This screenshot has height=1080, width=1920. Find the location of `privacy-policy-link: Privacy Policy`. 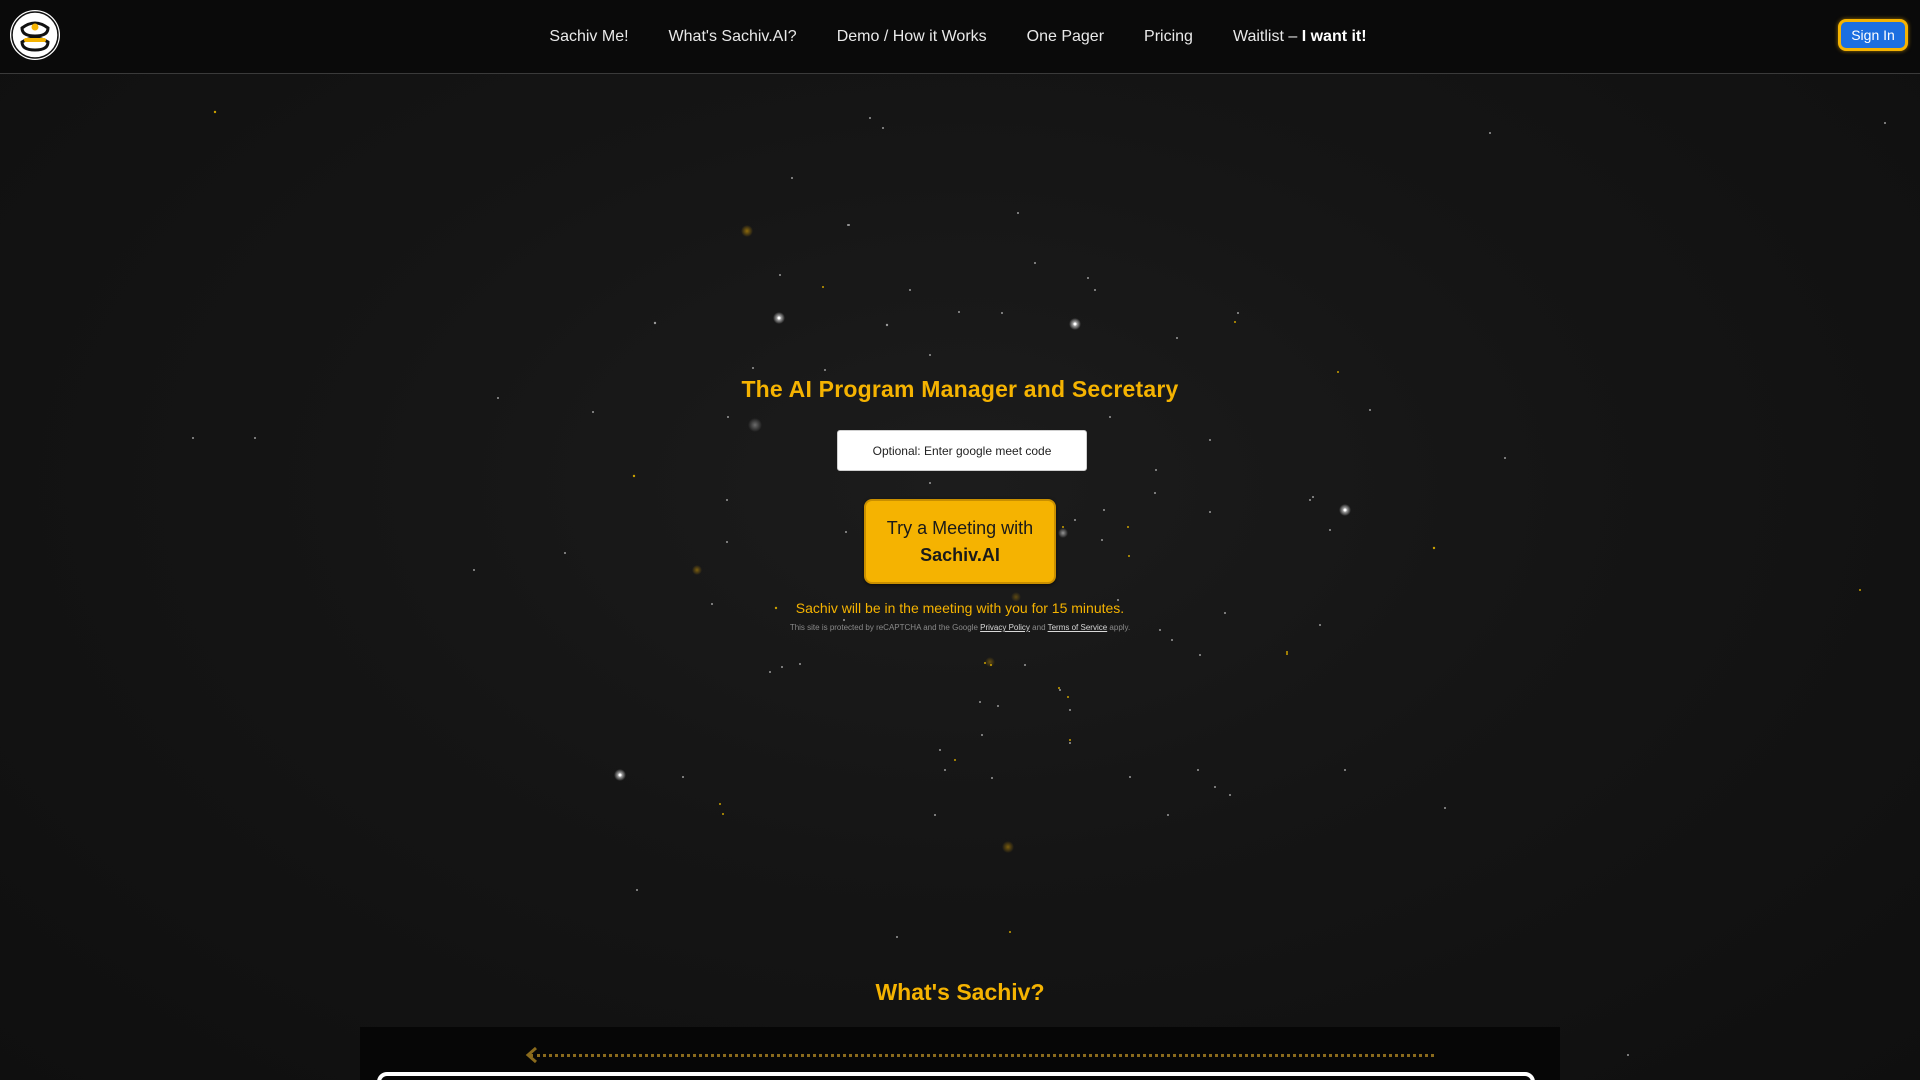

privacy-policy-link: Privacy Policy is located at coordinates (1005, 627).